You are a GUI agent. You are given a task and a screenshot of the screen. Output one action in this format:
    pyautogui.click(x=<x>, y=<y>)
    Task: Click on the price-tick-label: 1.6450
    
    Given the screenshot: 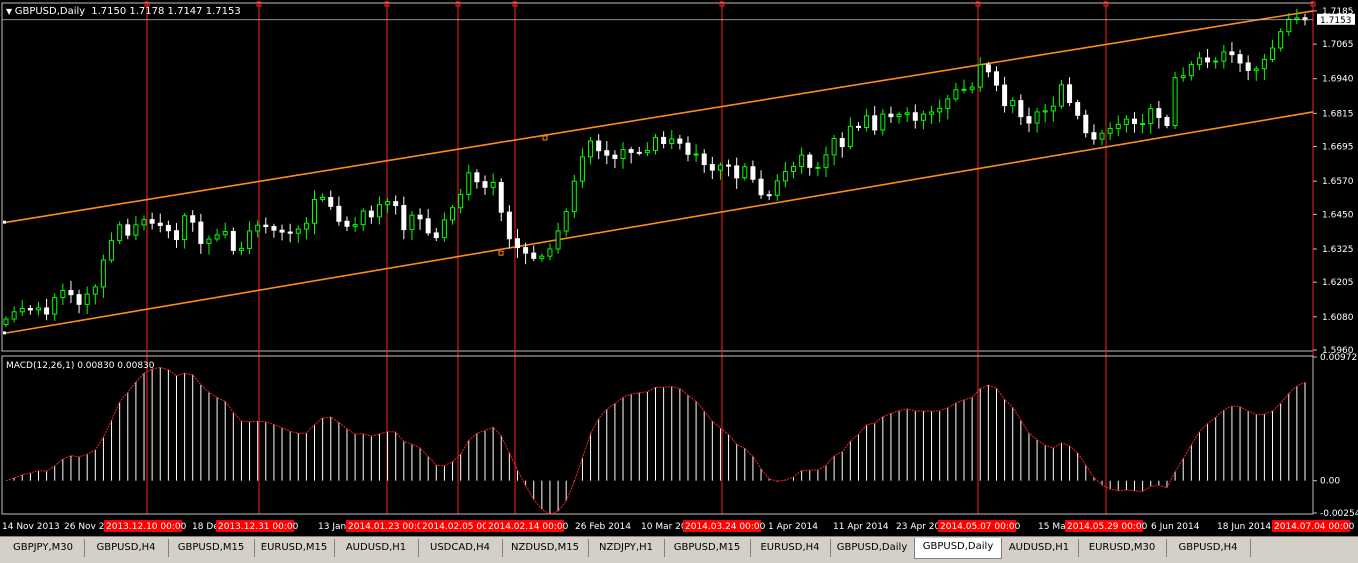 What is the action you would take?
    pyautogui.click(x=1338, y=215)
    